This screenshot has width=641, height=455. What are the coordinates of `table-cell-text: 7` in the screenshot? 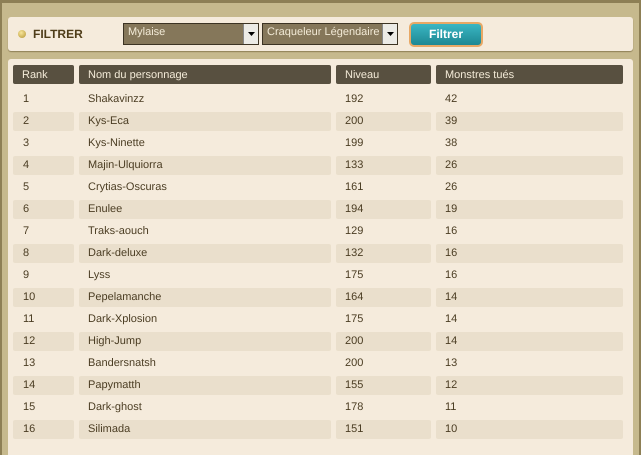 It's located at (26, 231).